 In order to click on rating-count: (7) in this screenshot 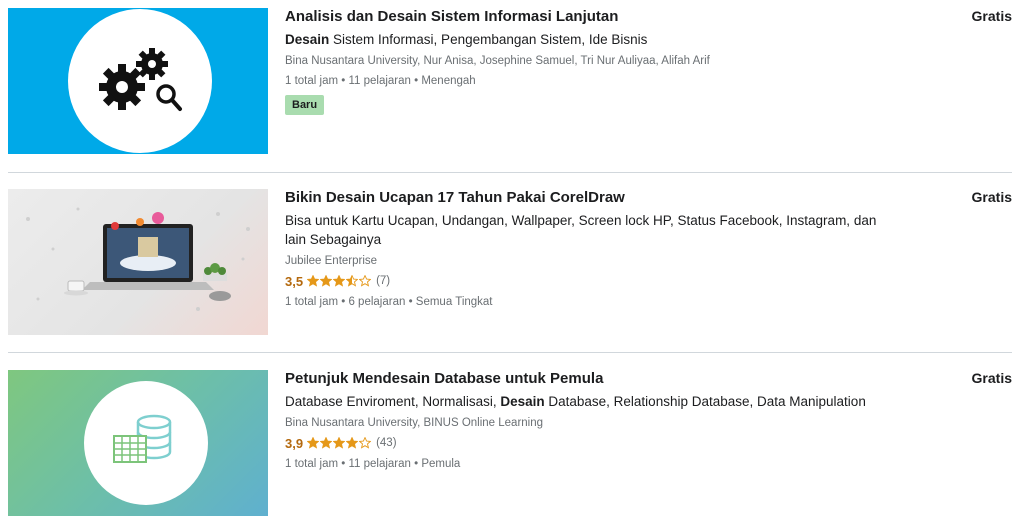, I will do `click(383, 281)`.